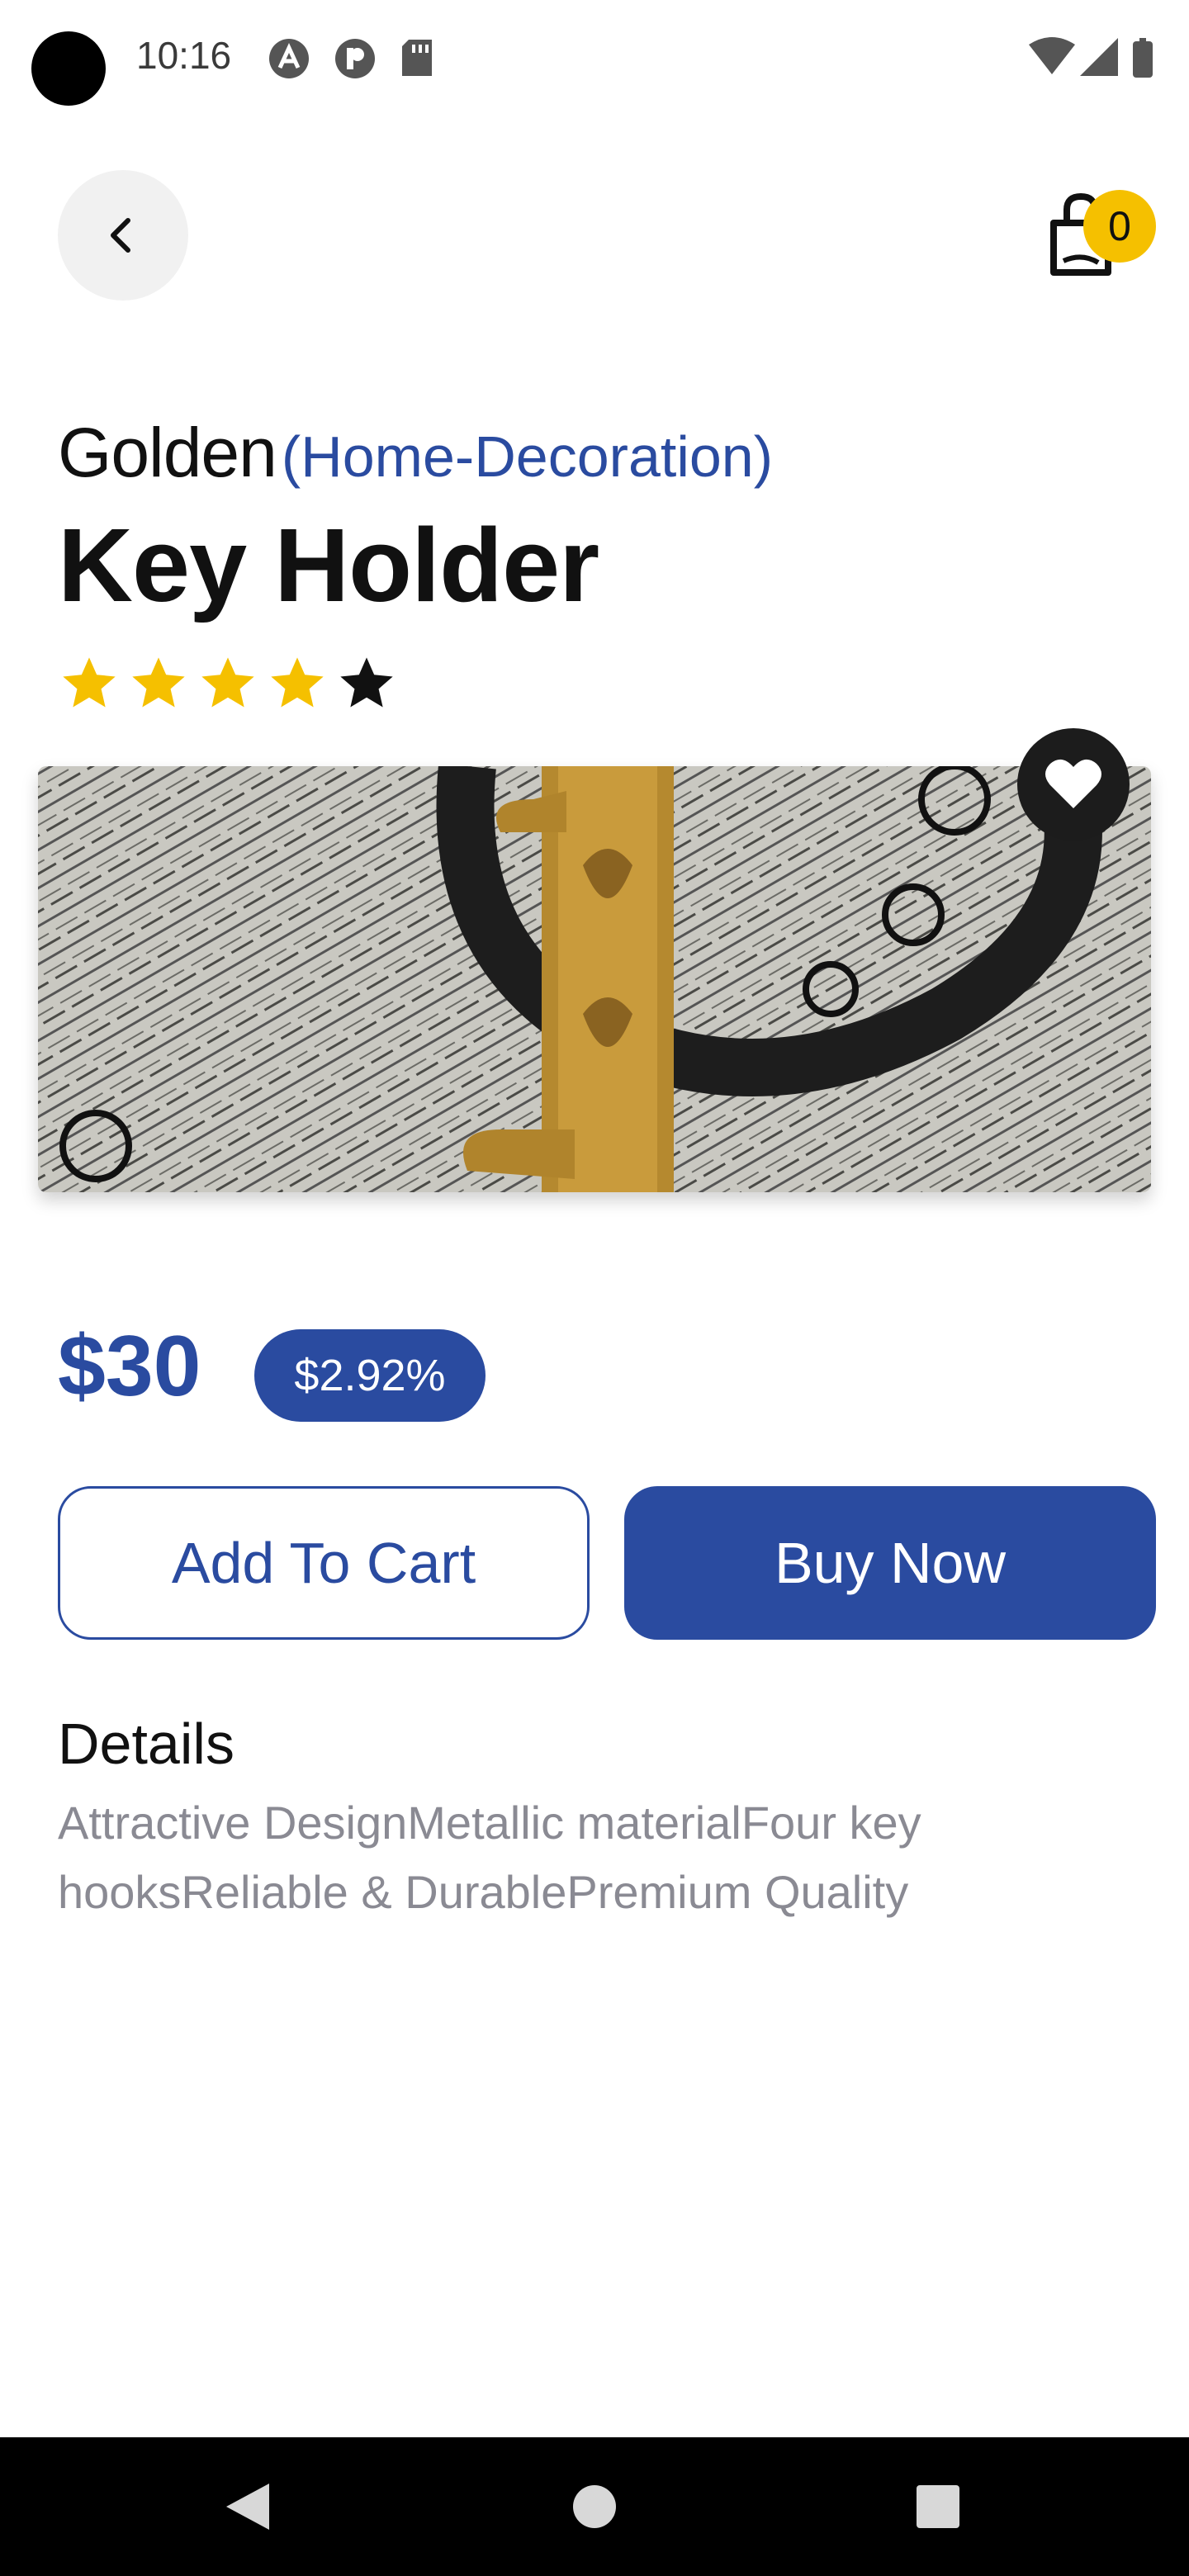  I want to click on back-button, so click(123, 235).